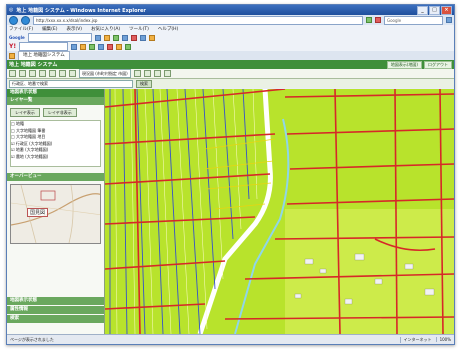  What do you see at coordinates (404, 64) in the screenshot?
I see `map-display-button: 地図表示(地図)` at bounding box center [404, 64].